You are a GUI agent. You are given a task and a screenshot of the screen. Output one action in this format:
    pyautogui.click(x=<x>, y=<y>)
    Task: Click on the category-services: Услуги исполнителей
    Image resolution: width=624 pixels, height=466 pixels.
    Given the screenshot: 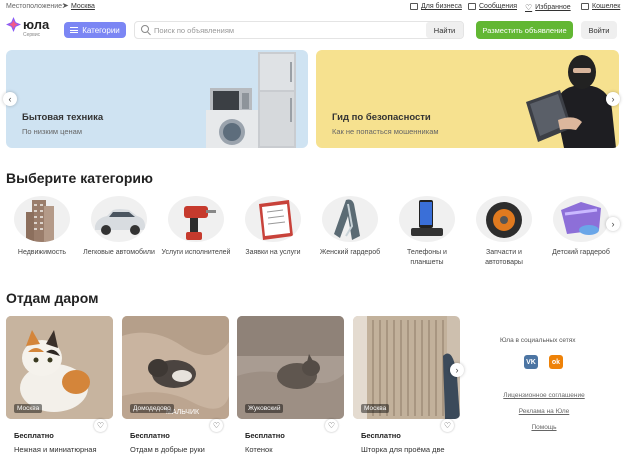 What is the action you would take?
    pyautogui.click(x=196, y=227)
    